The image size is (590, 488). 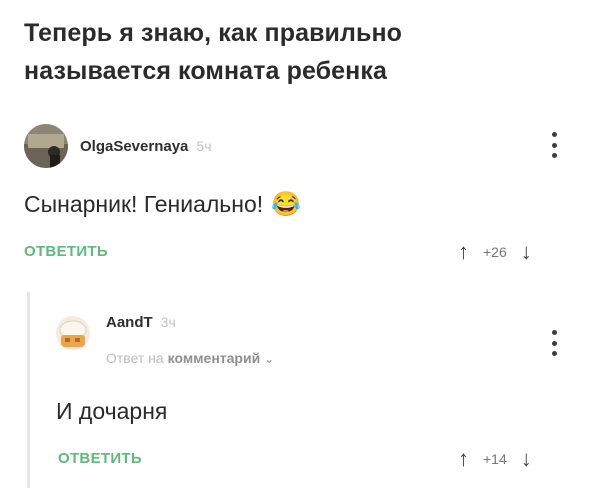 What do you see at coordinates (28, 390) in the screenshot?
I see `reply-thread-line` at bounding box center [28, 390].